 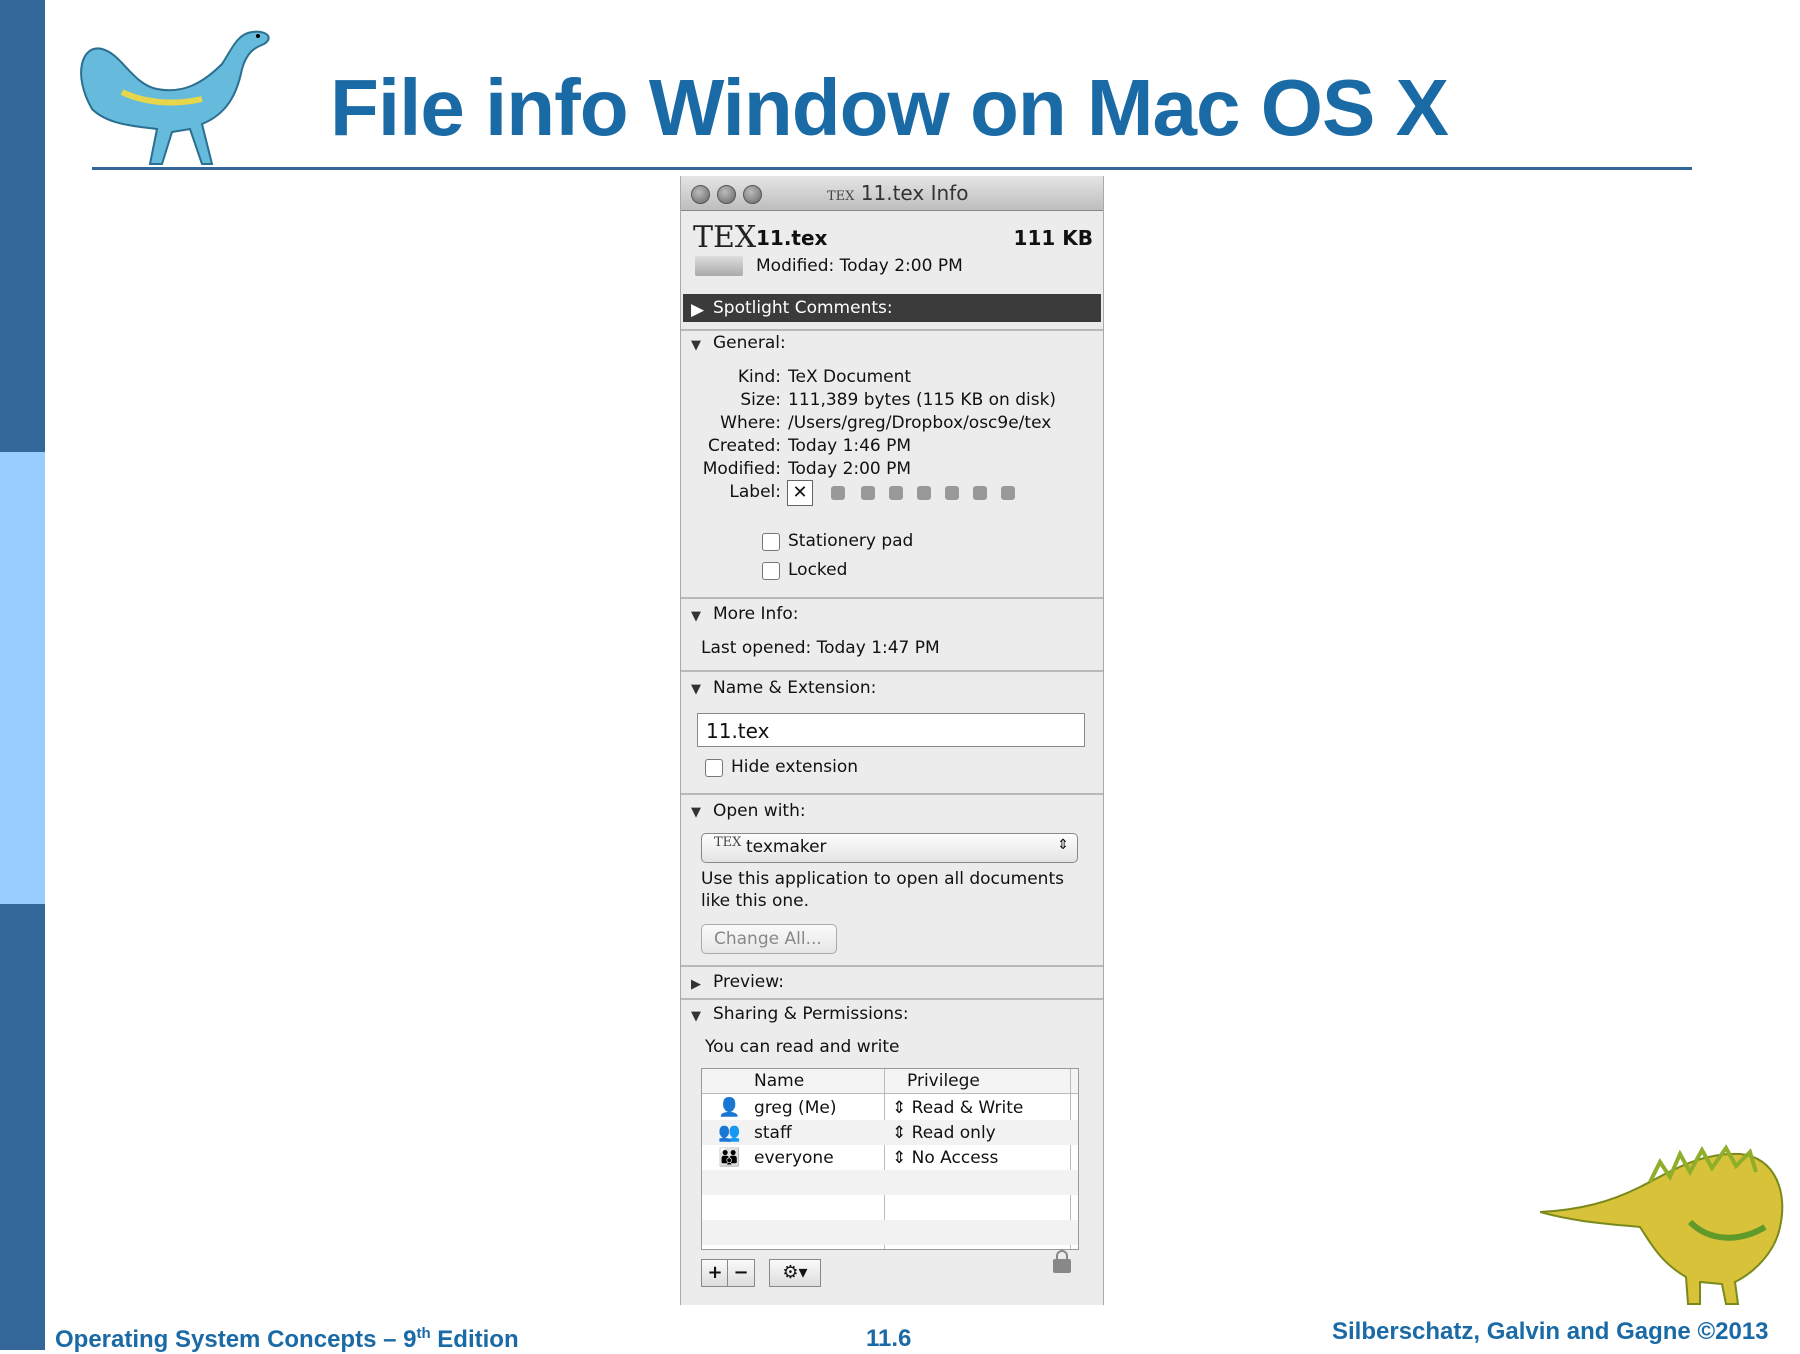 I want to click on open-with-app-select: TEX texmaker ⇕, so click(x=889, y=848).